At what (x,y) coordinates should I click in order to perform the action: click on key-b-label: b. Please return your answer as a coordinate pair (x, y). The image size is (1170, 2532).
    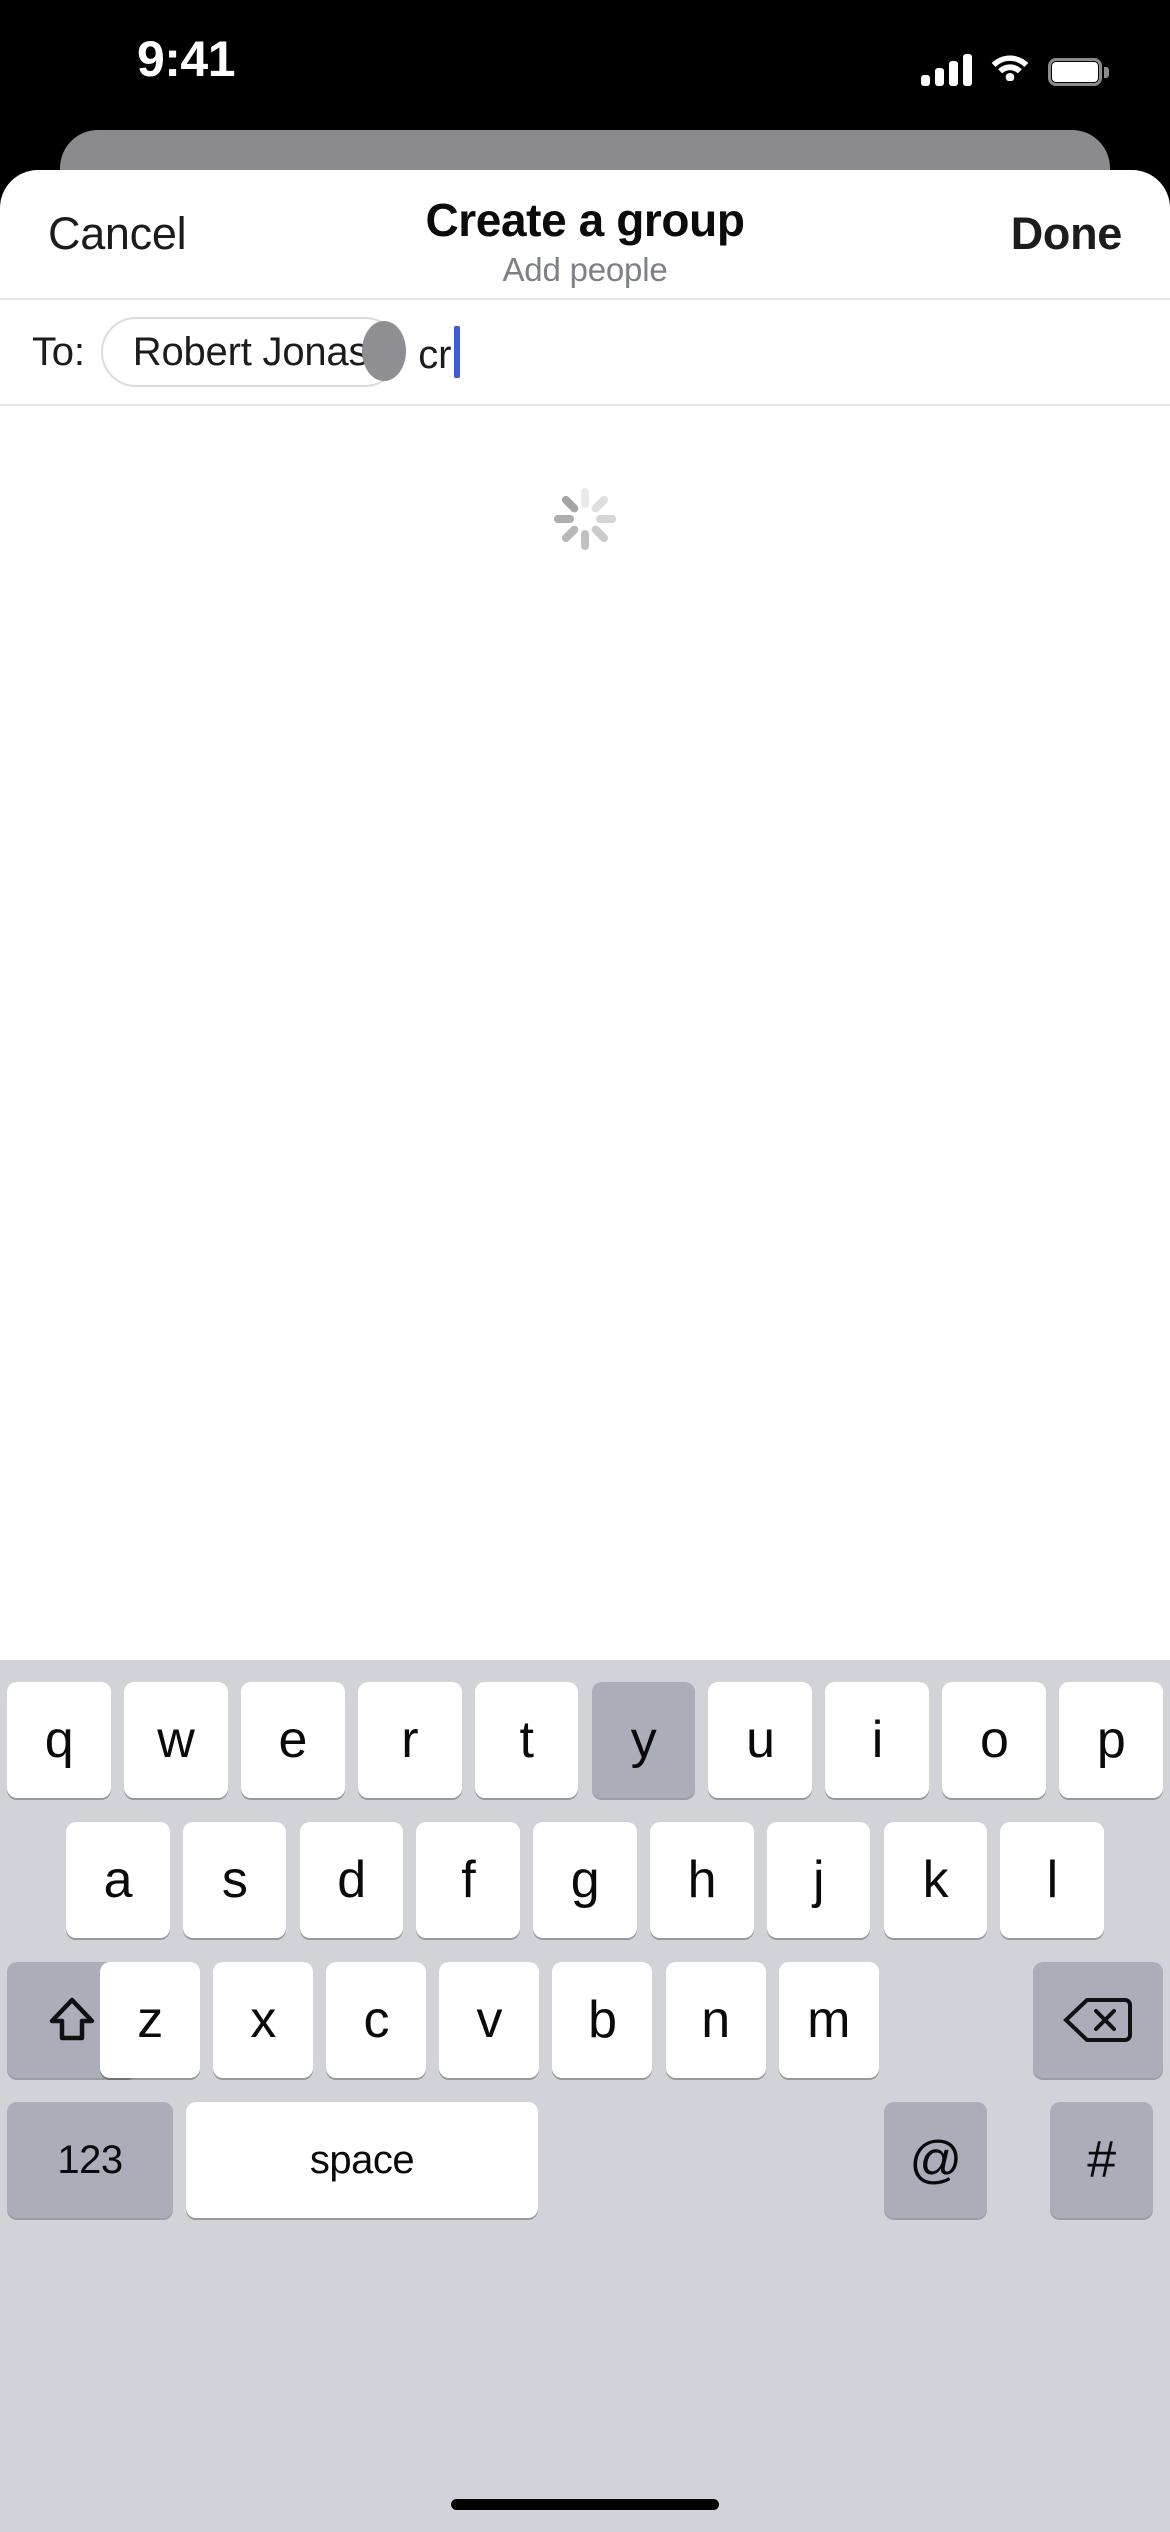
    Looking at the image, I should click on (602, 2020).